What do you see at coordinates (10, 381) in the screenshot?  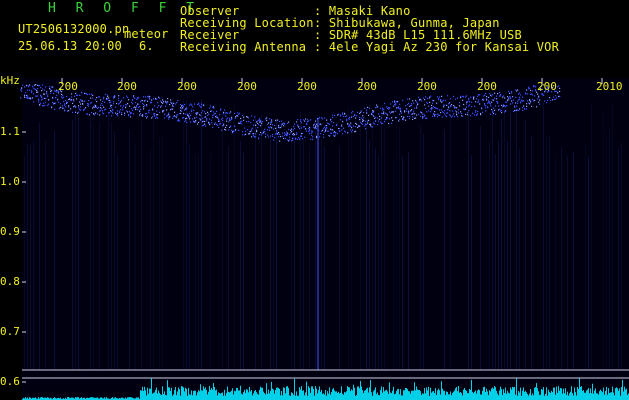 I see `y-tick-label: 0.6` at bounding box center [10, 381].